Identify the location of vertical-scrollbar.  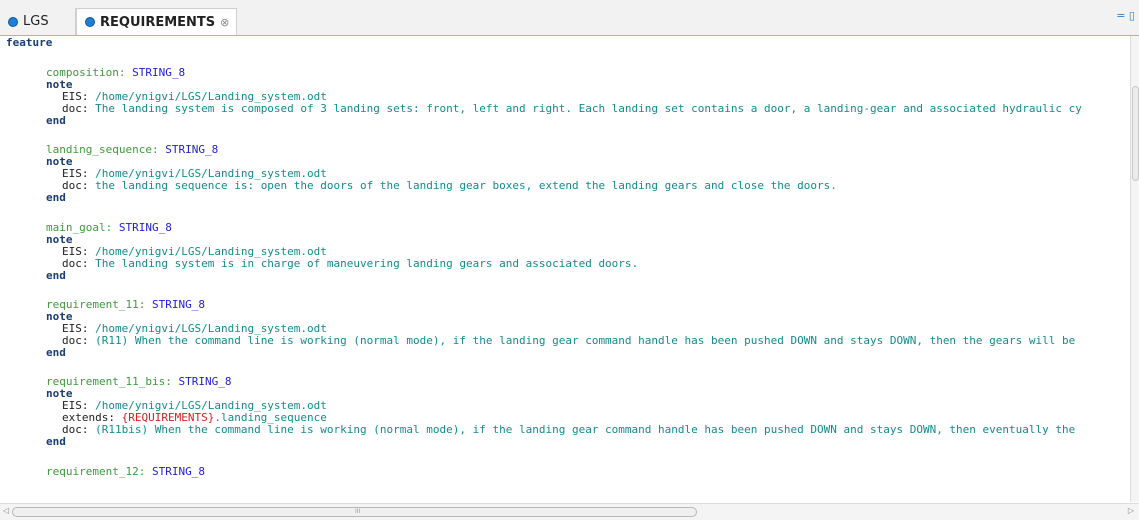
(1134, 269).